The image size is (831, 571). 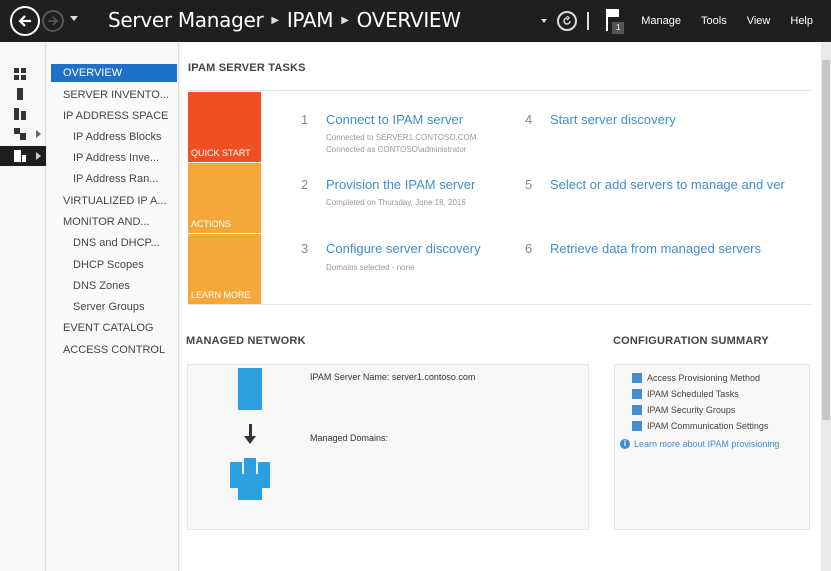 I want to click on task-number: 1, so click(x=305, y=119).